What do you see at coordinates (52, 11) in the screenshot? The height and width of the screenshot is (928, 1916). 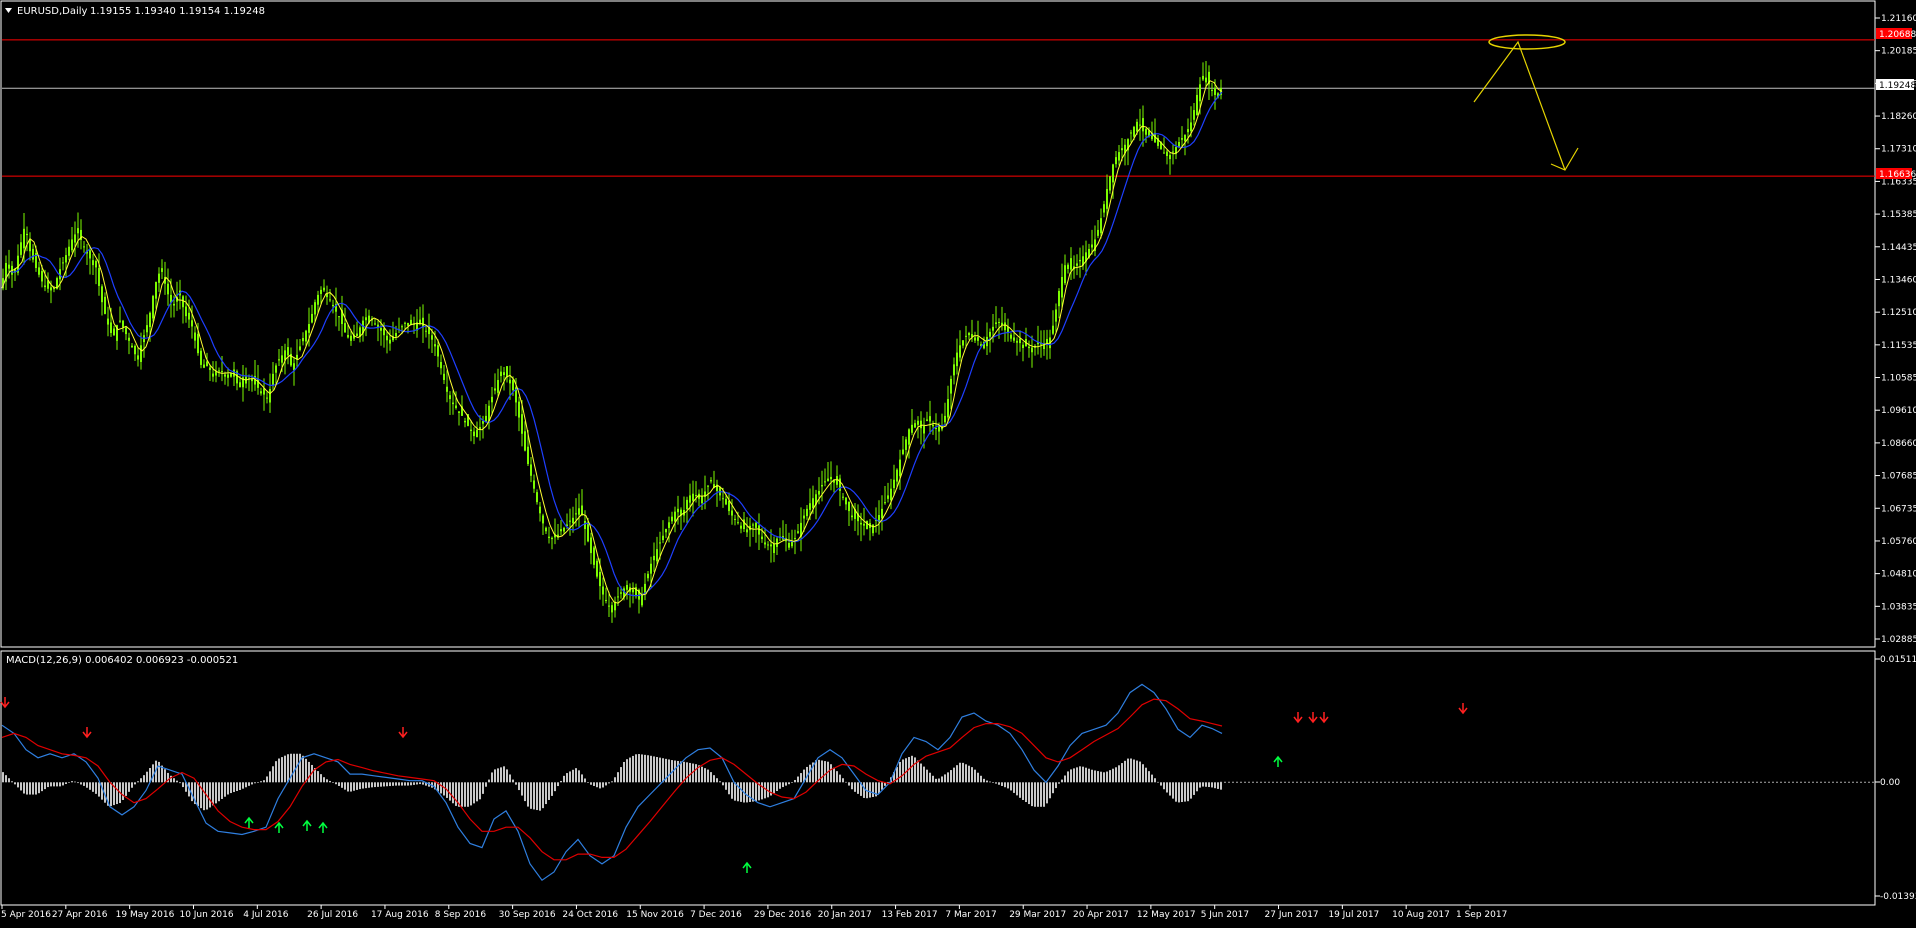 I see `chart-symbol-title: EURUSD,Daily` at bounding box center [52, 11].